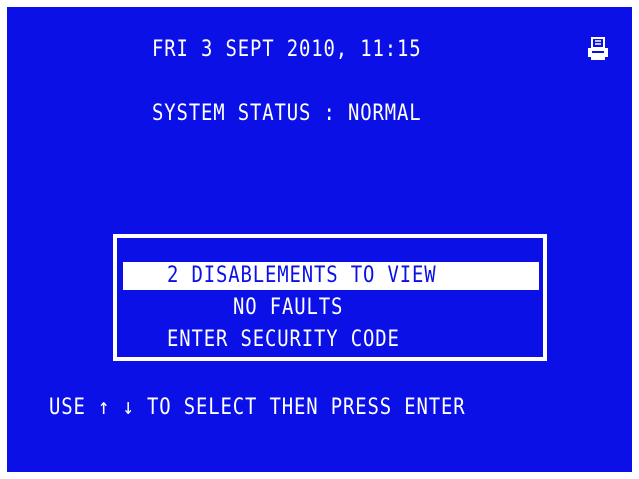 This screenshot has height=479, width=639. Describe the element at coordinates (302, 276) in the screenshot. I see `menu-item-disablements: 2 DISABLEMENTS TO VIEW` at that location.